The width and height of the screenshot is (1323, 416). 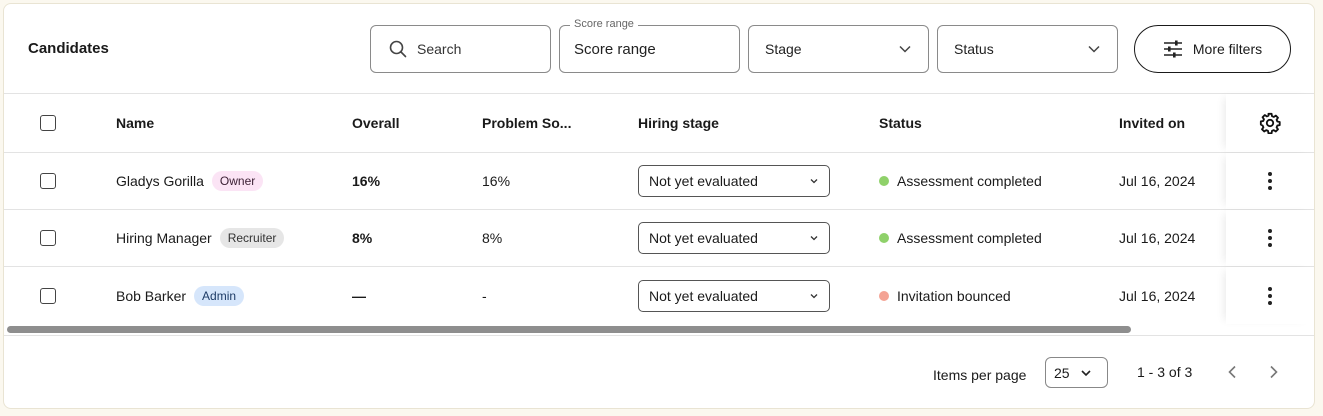 What do you see at coordinates (974, 49) in the screenshot?
I see `status-dropdown-label: Status` at bounding box center [974, 49].